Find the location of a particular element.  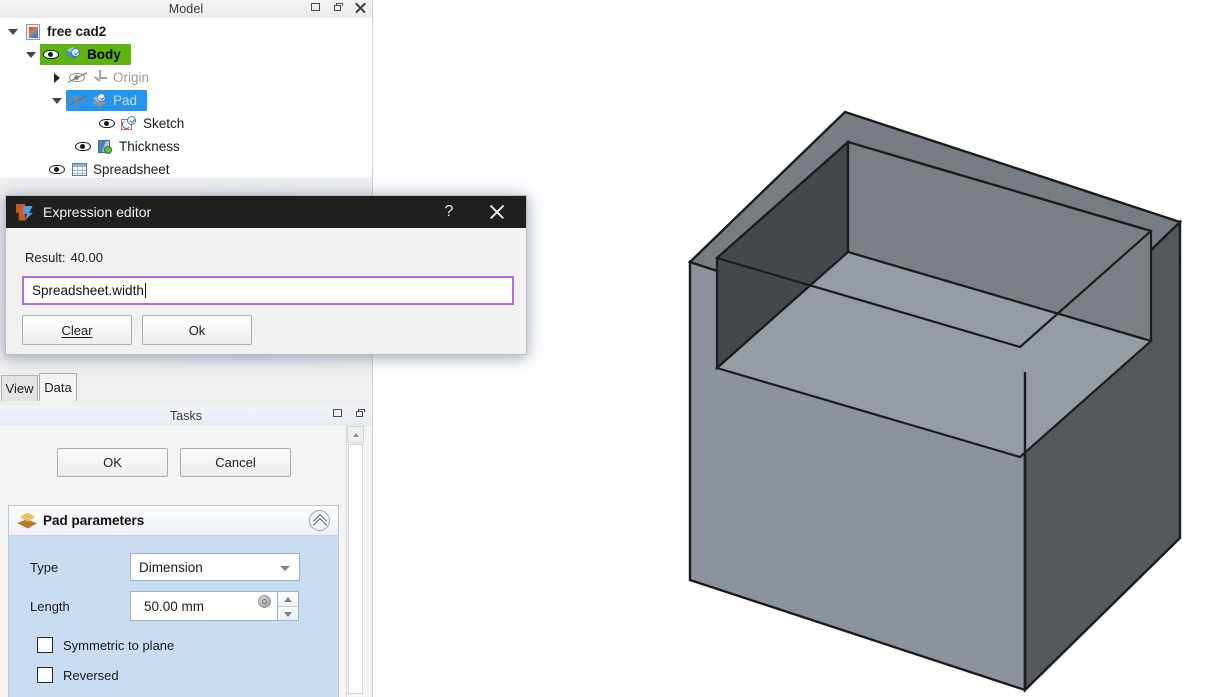

expander-chevron-right-icon is located at coordinates (57, 77).